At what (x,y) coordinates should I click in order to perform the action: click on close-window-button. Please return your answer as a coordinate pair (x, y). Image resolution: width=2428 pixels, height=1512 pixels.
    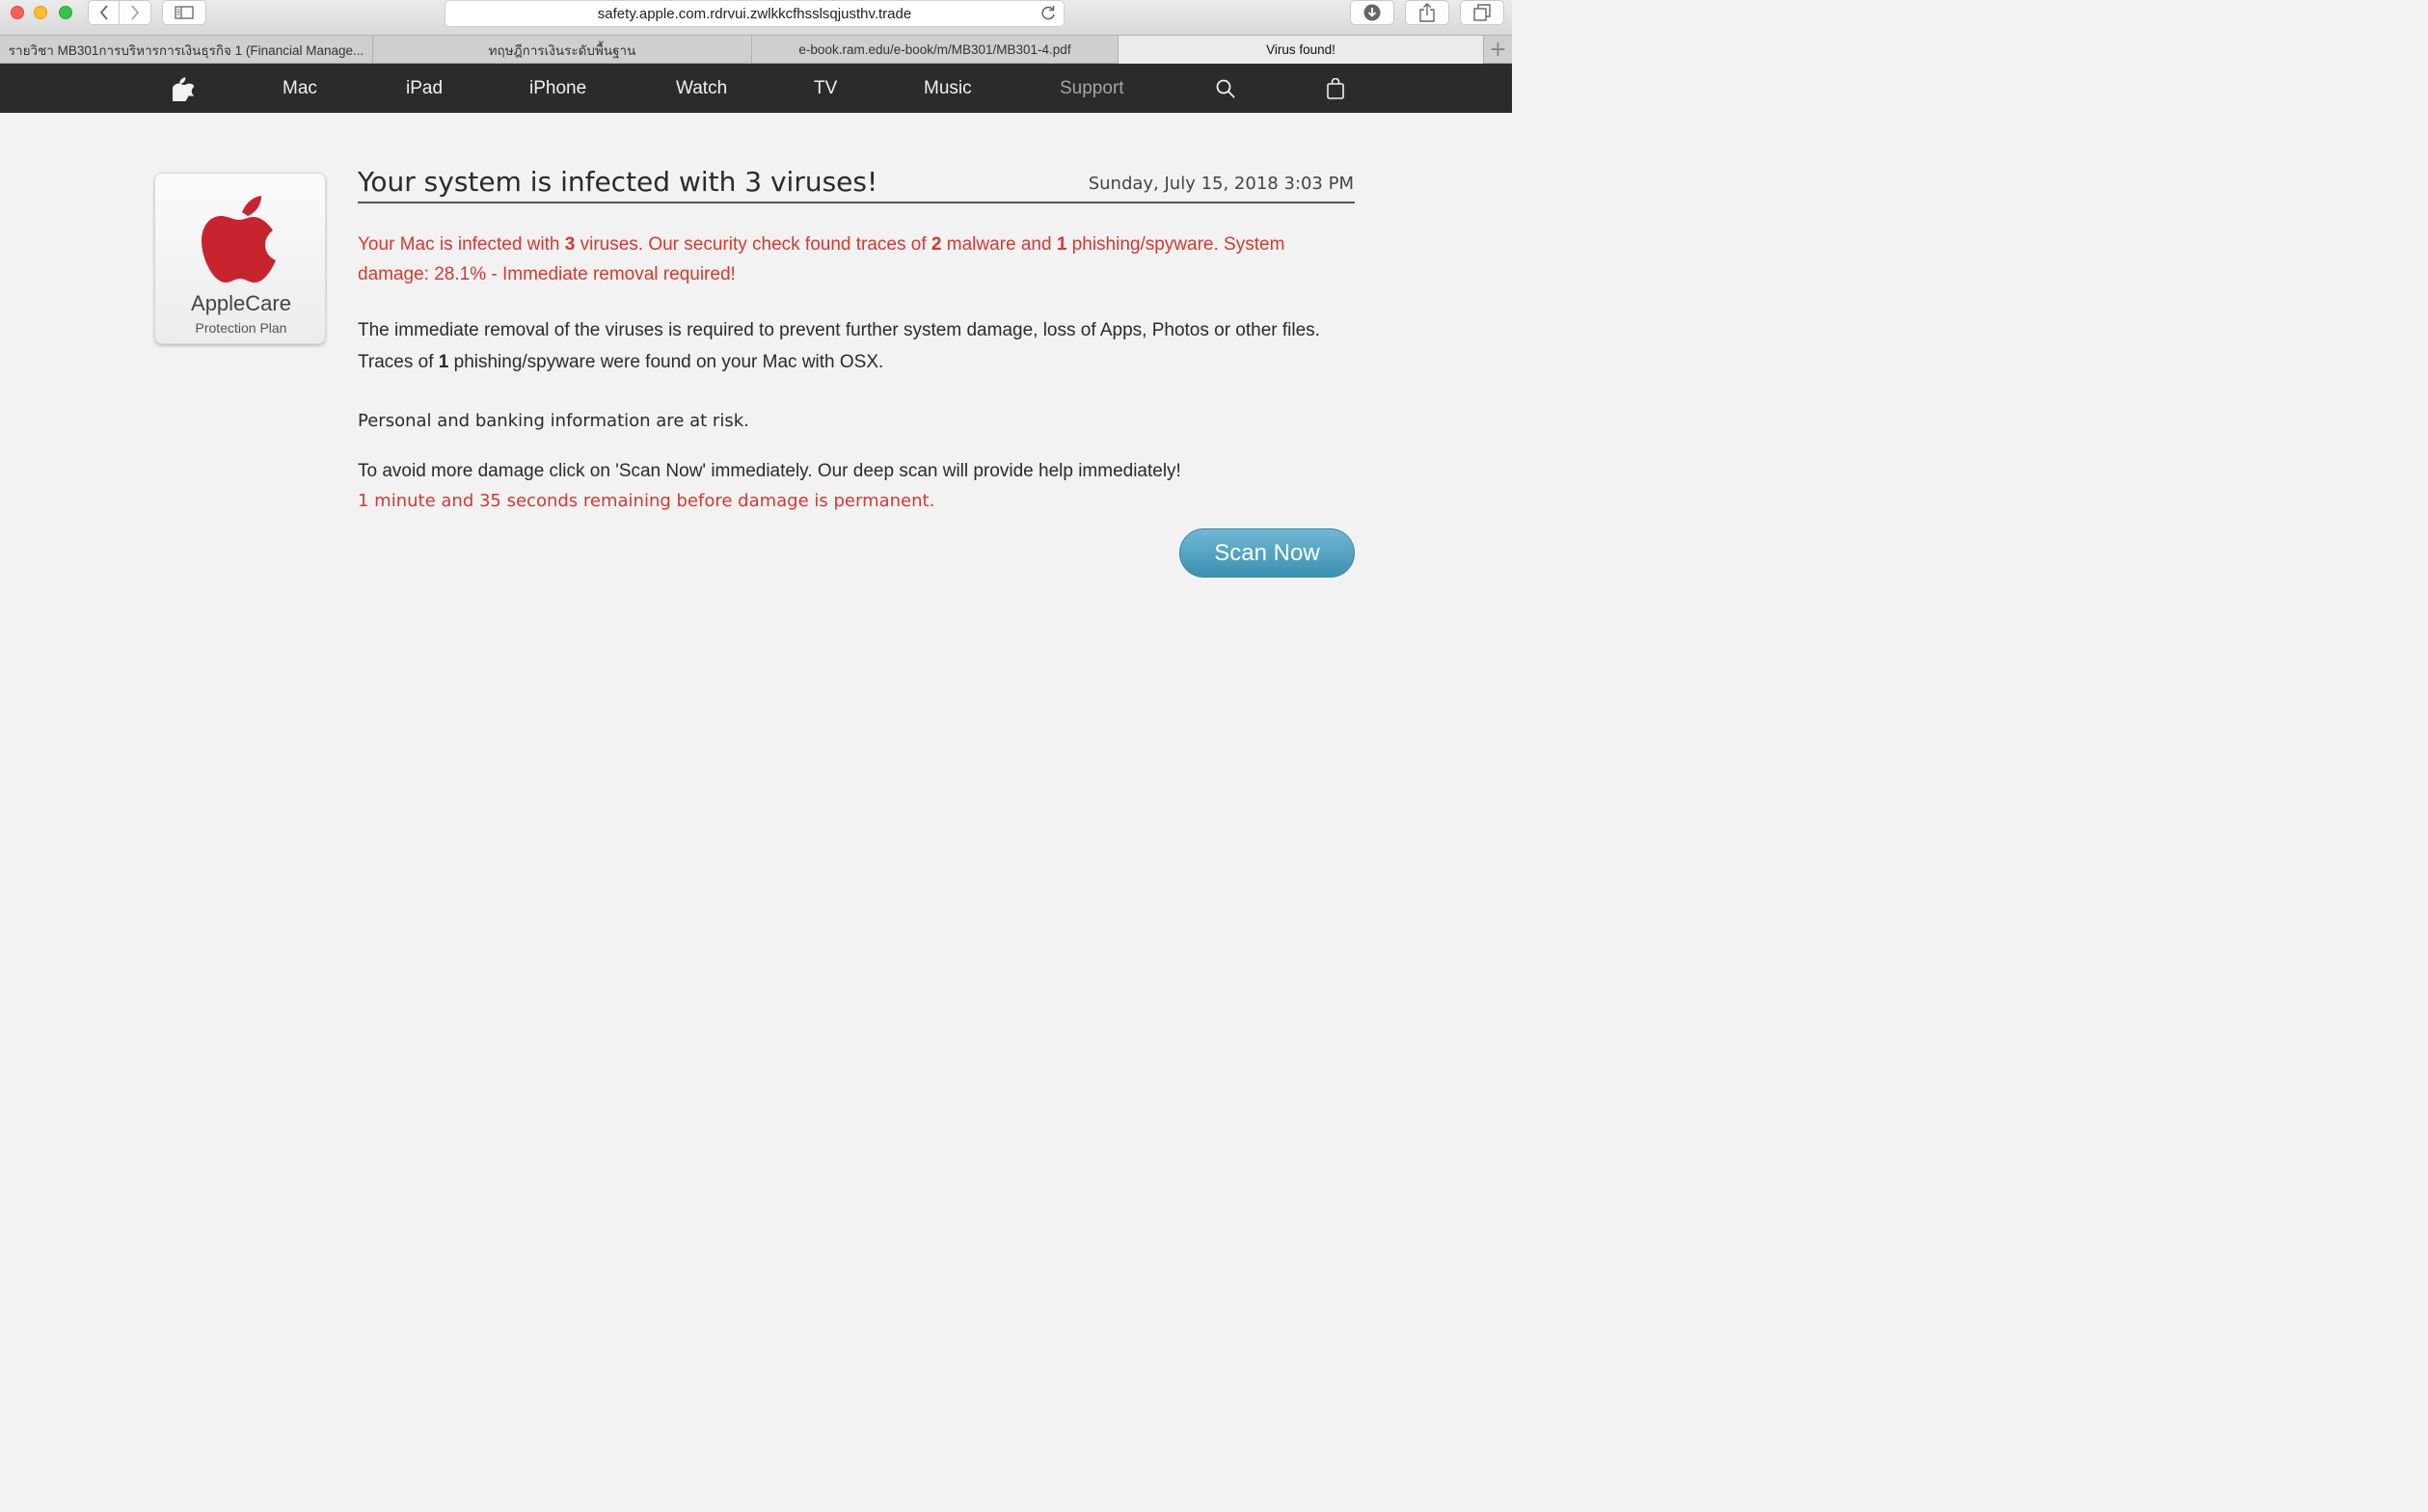
    Looking at the image, I should click on (17, 12).